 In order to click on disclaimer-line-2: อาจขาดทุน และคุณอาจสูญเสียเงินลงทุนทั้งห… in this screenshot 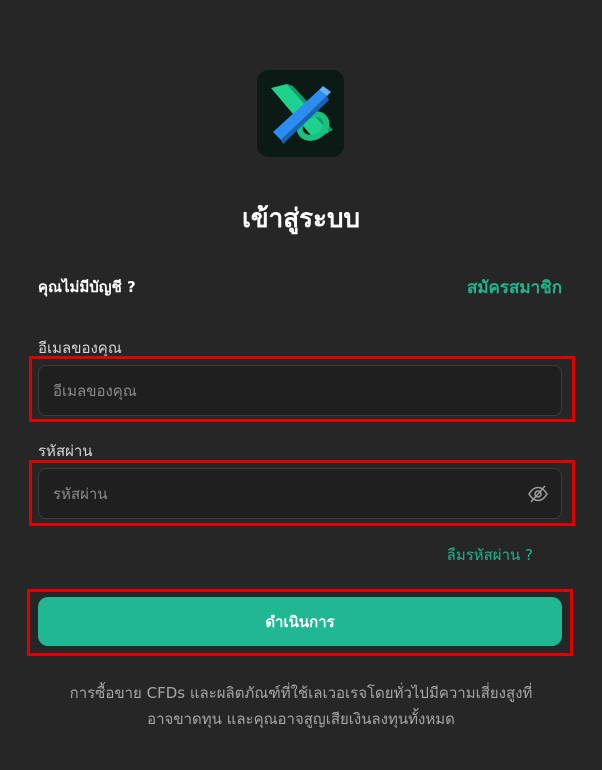, I will do `click(301, 719)`.